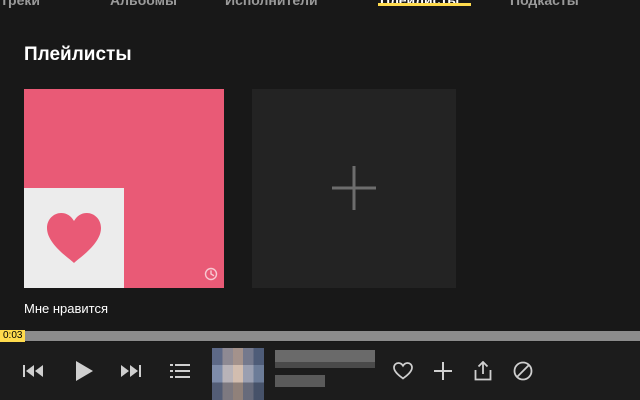 This screenshot has height=400, width=640. What do you see at coordinates (320, 371) in the screenshot?
I see `player-bar` at bounding box center [320, 371].